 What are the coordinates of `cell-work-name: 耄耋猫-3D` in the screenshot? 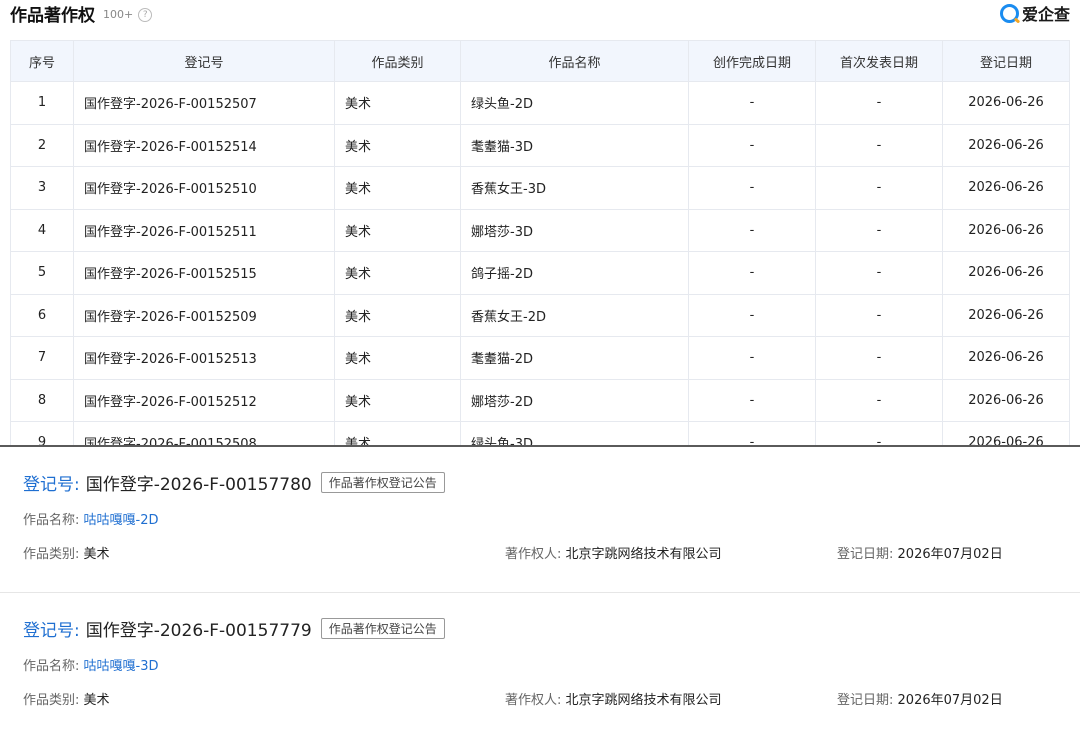 It's located at (574, 145).